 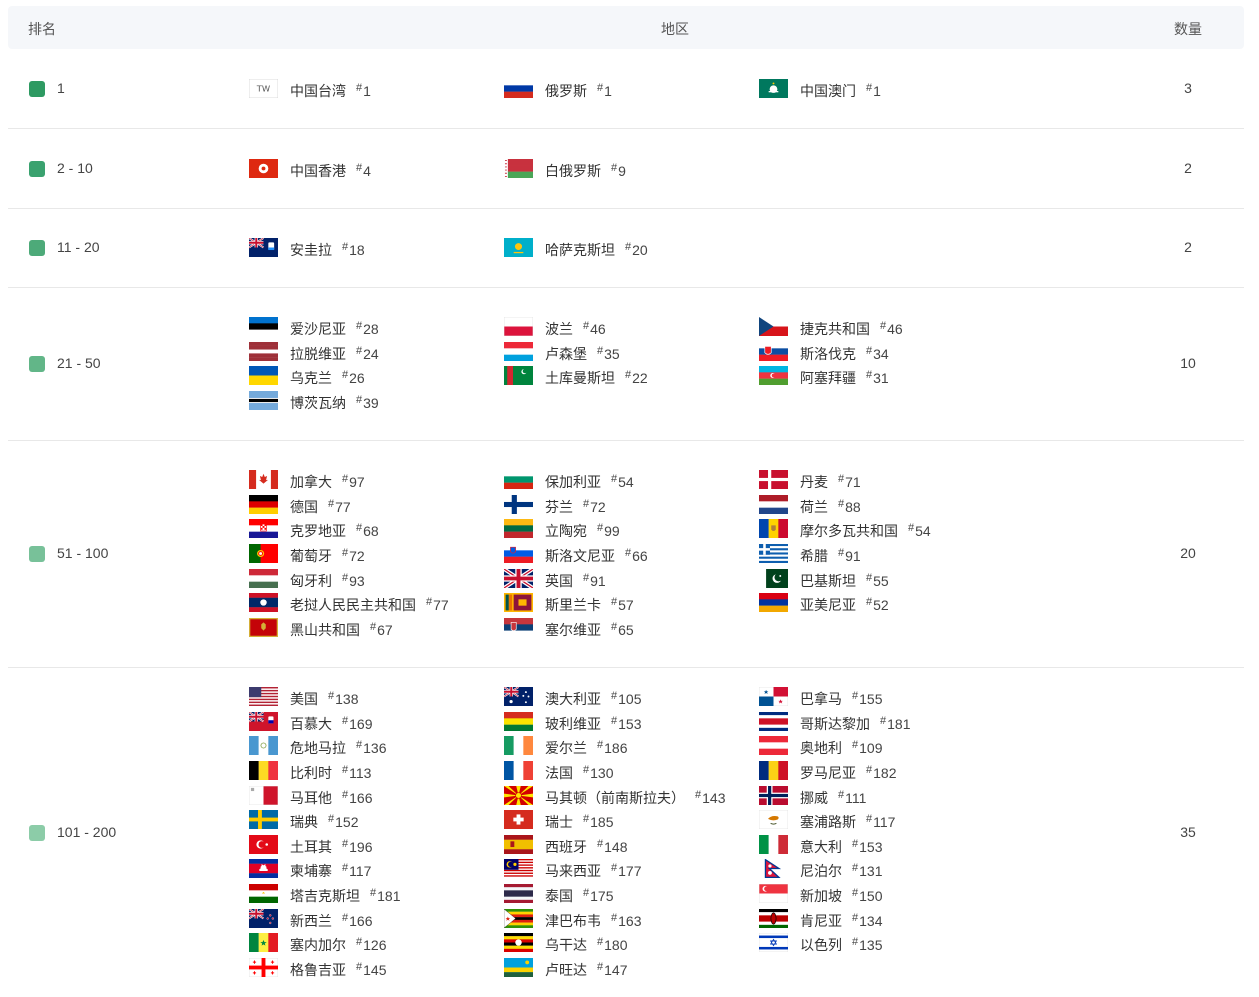 What do you see at coordinates (263, 553) in the screenshot?
I see `pt-flag-icon` at bounding box center [263, 553].